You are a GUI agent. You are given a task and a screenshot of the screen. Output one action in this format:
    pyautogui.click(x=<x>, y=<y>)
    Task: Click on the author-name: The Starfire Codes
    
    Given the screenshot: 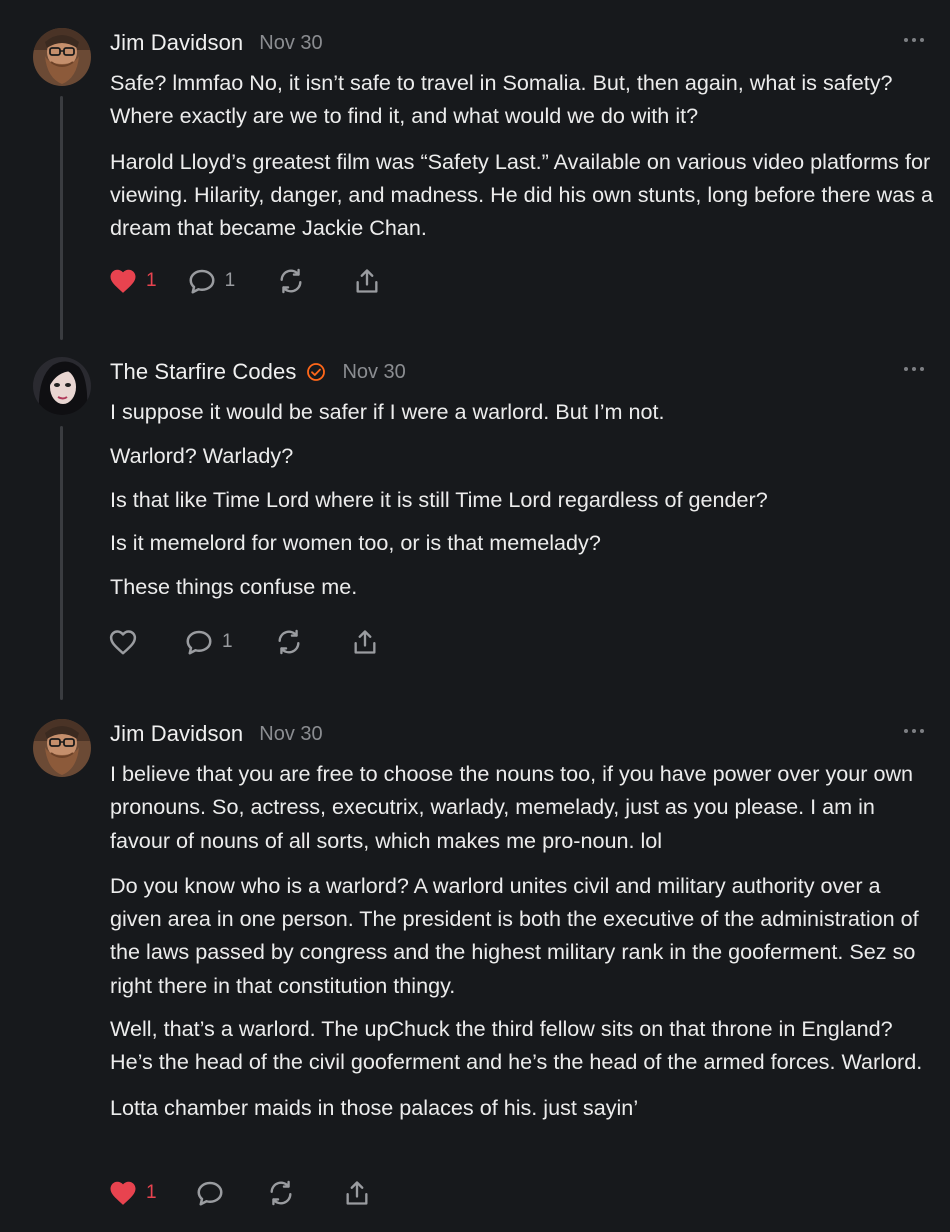 What is the action you would take?
    pyautogui.click(x=203, y=372)
    